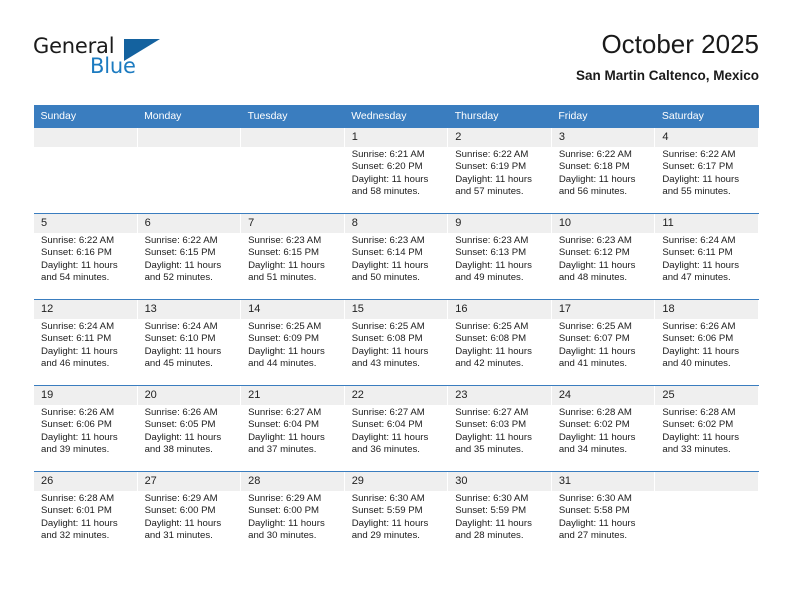 The width and height of the screenshot is (792, 612). What do you see at coordinates (292, 481) in the screenshot?
I see `day-number-cell: 28` at bounding box center [292, 481].